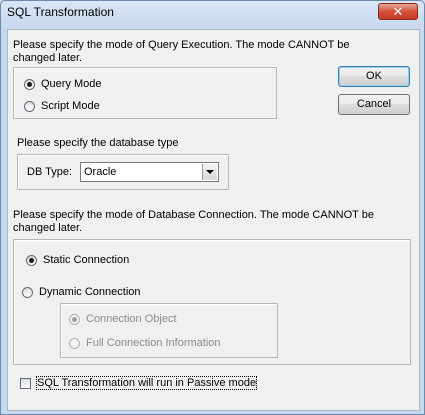 The image size is (425, 415). What do you see at coordinates (145, 93) in the screenshot?
I see `execution-mode-group: Query Mode Script Mode` at bounding box center [145, 93].